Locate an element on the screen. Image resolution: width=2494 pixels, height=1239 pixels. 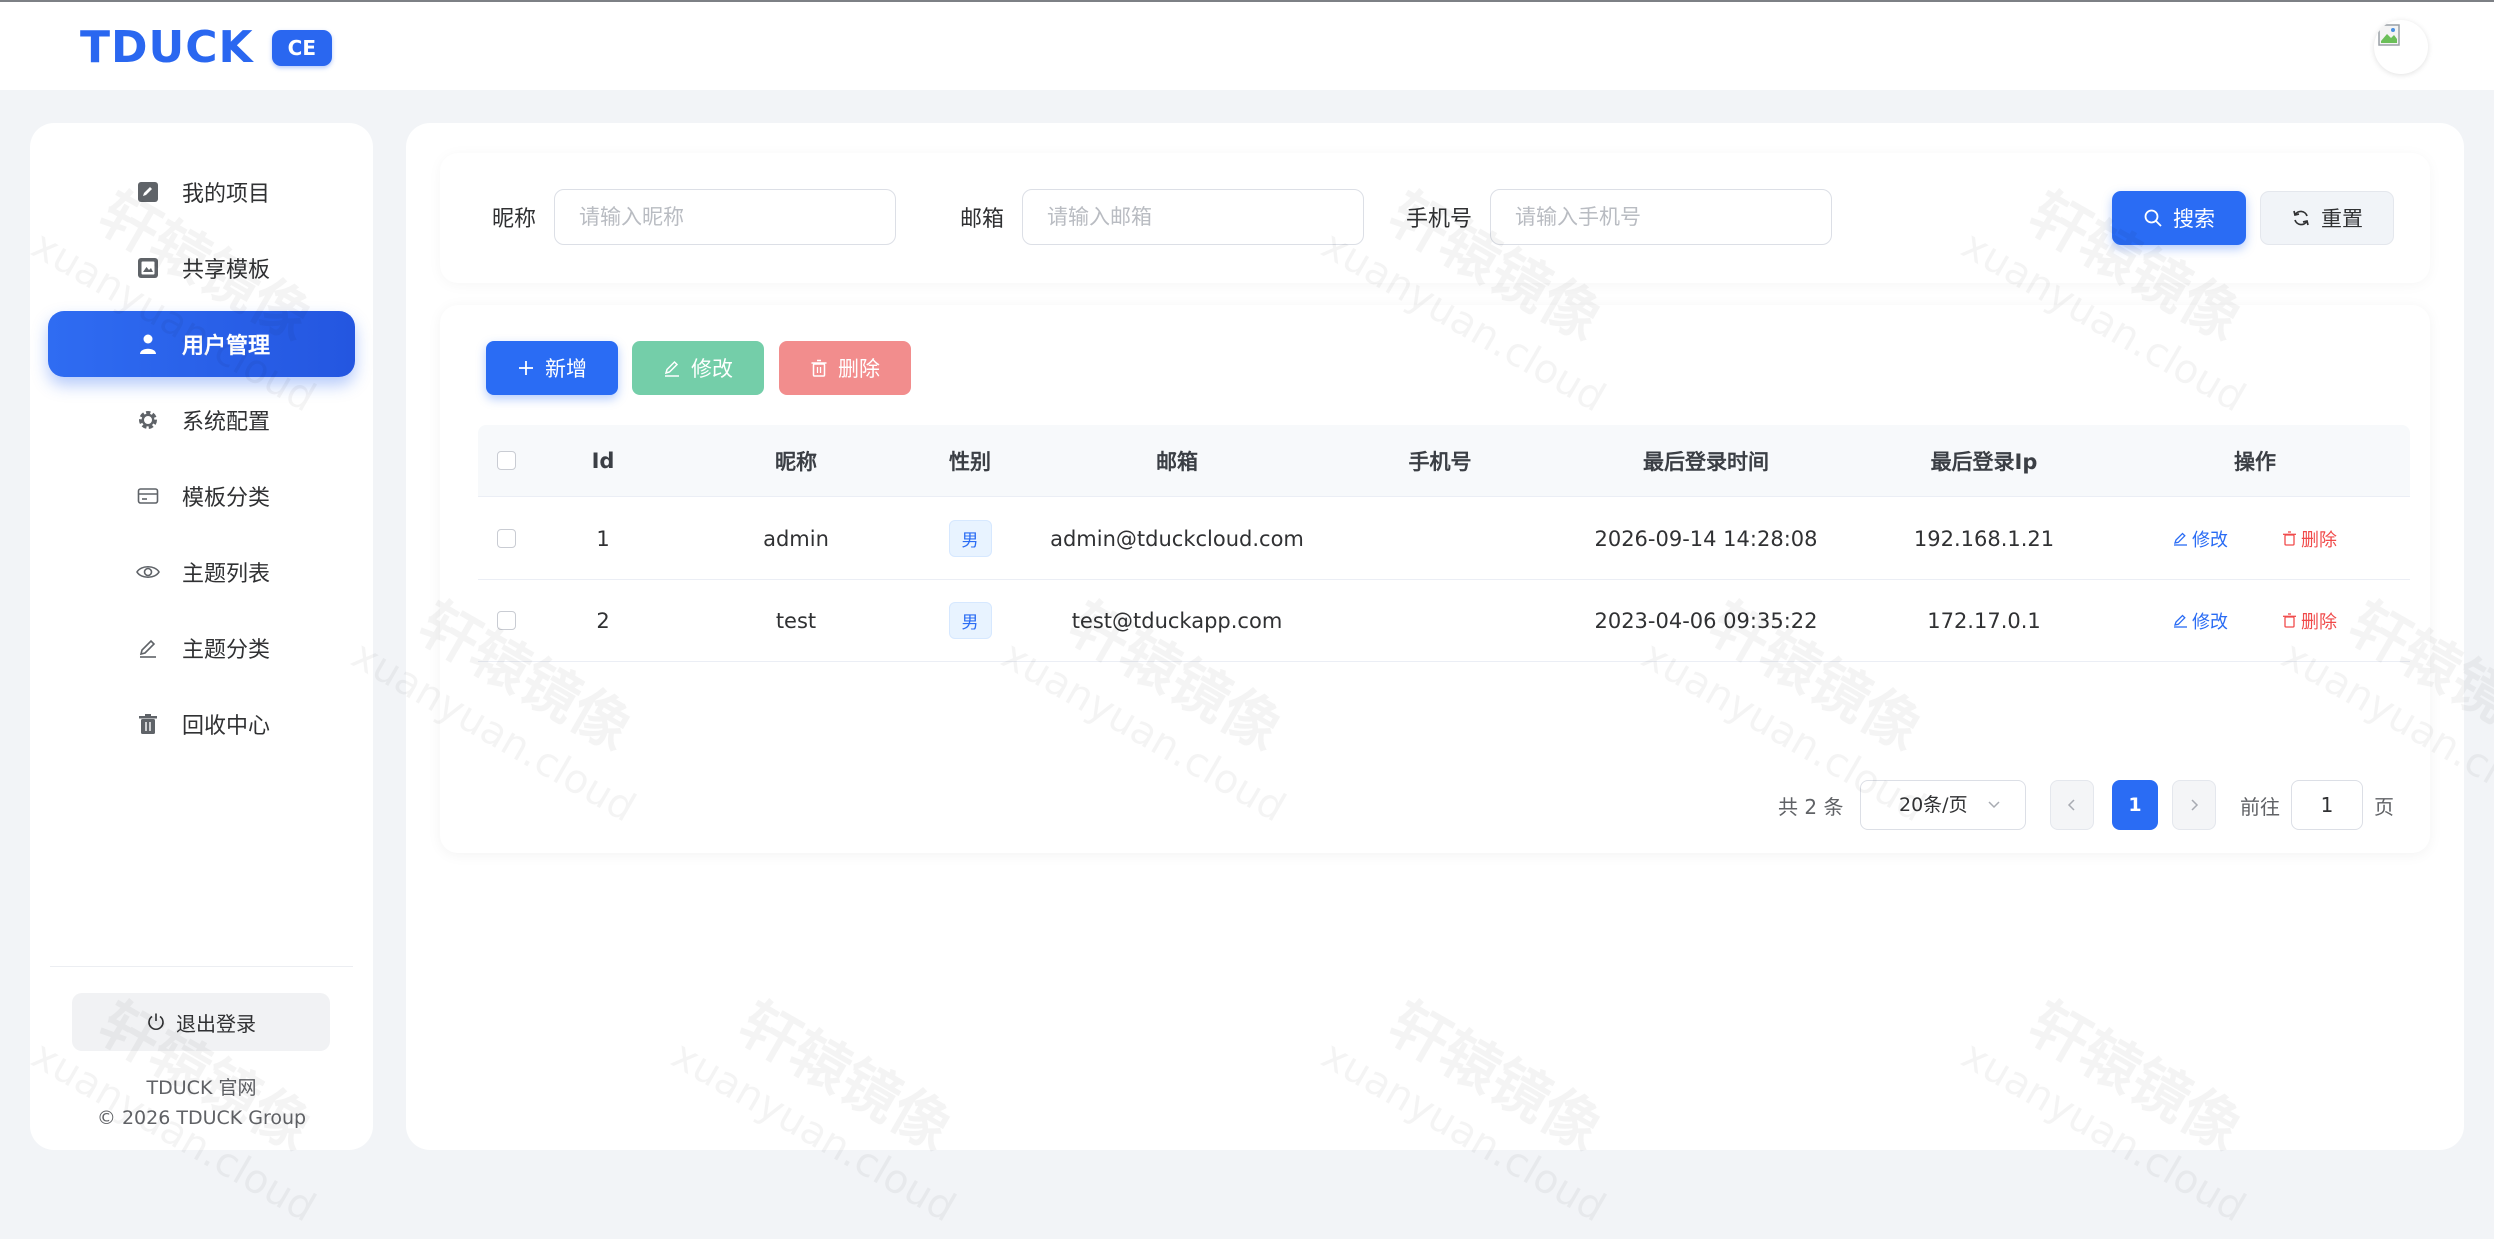
sidebar-item-label: 主题分类 is located at coordinates (226, 650).